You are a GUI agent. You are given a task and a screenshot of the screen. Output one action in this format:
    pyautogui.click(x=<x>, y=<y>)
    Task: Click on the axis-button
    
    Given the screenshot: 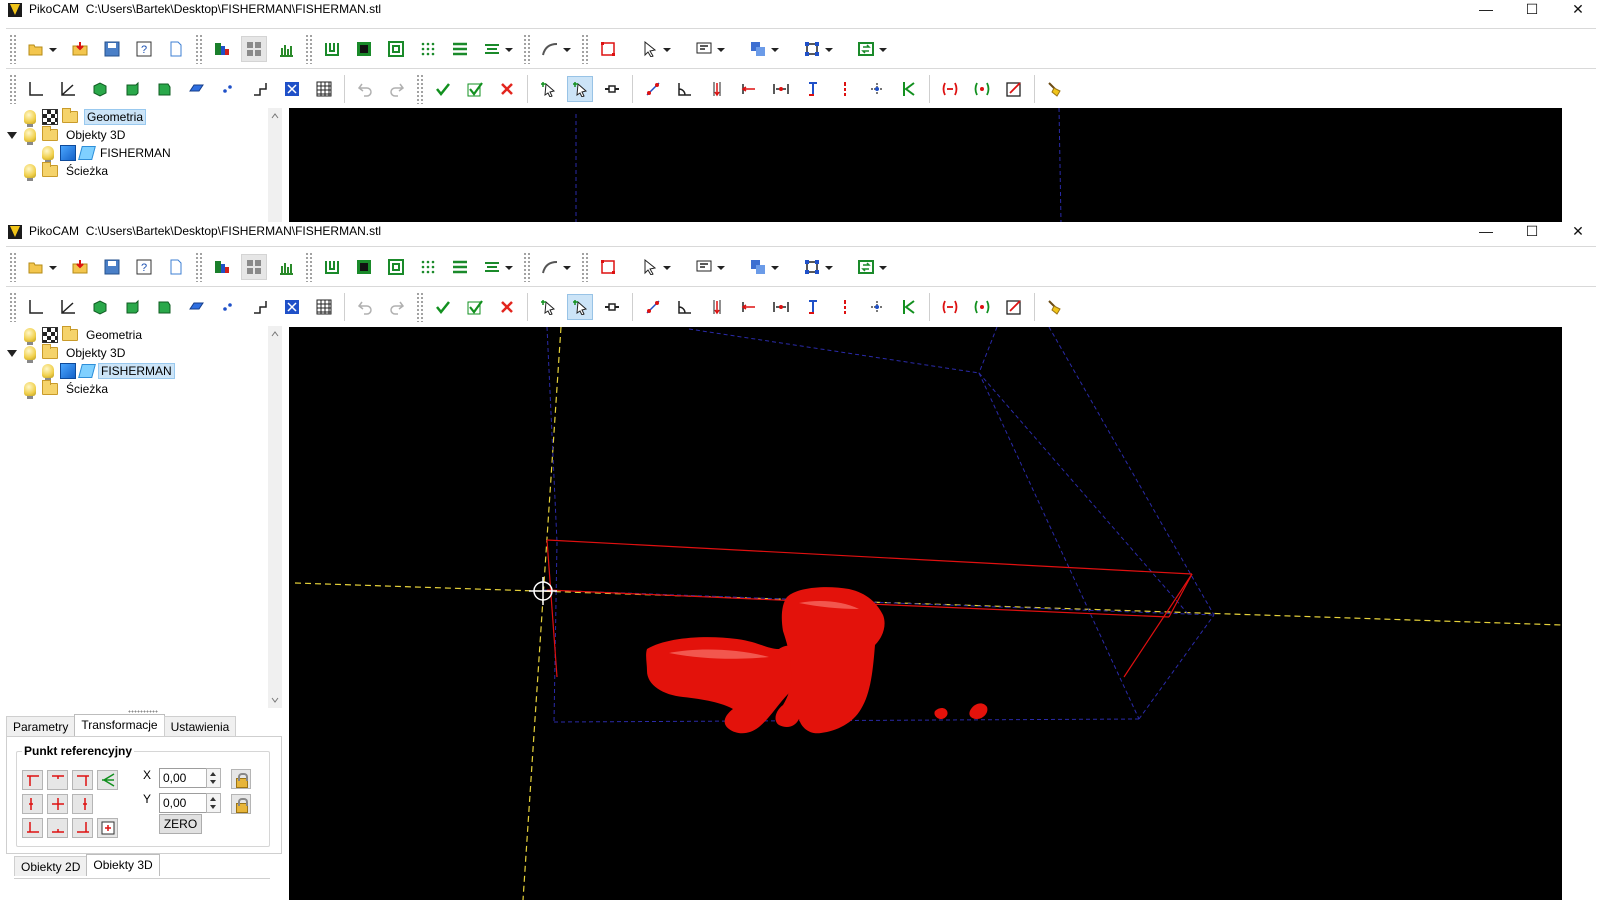 What is the action you would take?
    pyautogui.click(x=36, y=307)
    